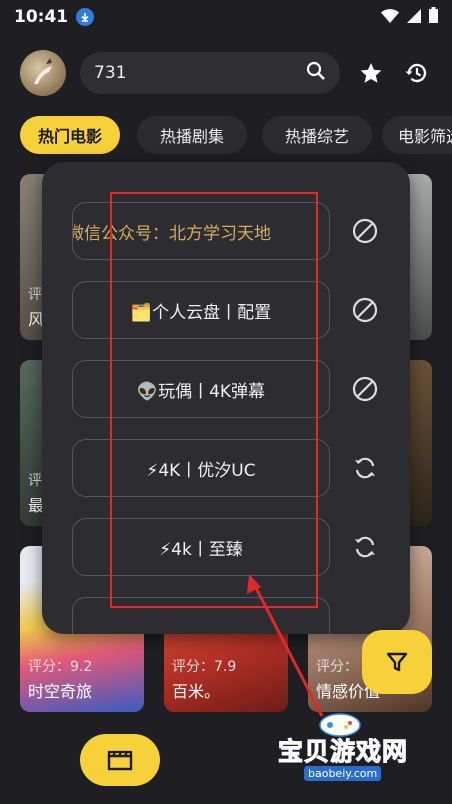 The width and height of the screenshot is (452, 804). I want to click on filter-button, so click(397, 662).